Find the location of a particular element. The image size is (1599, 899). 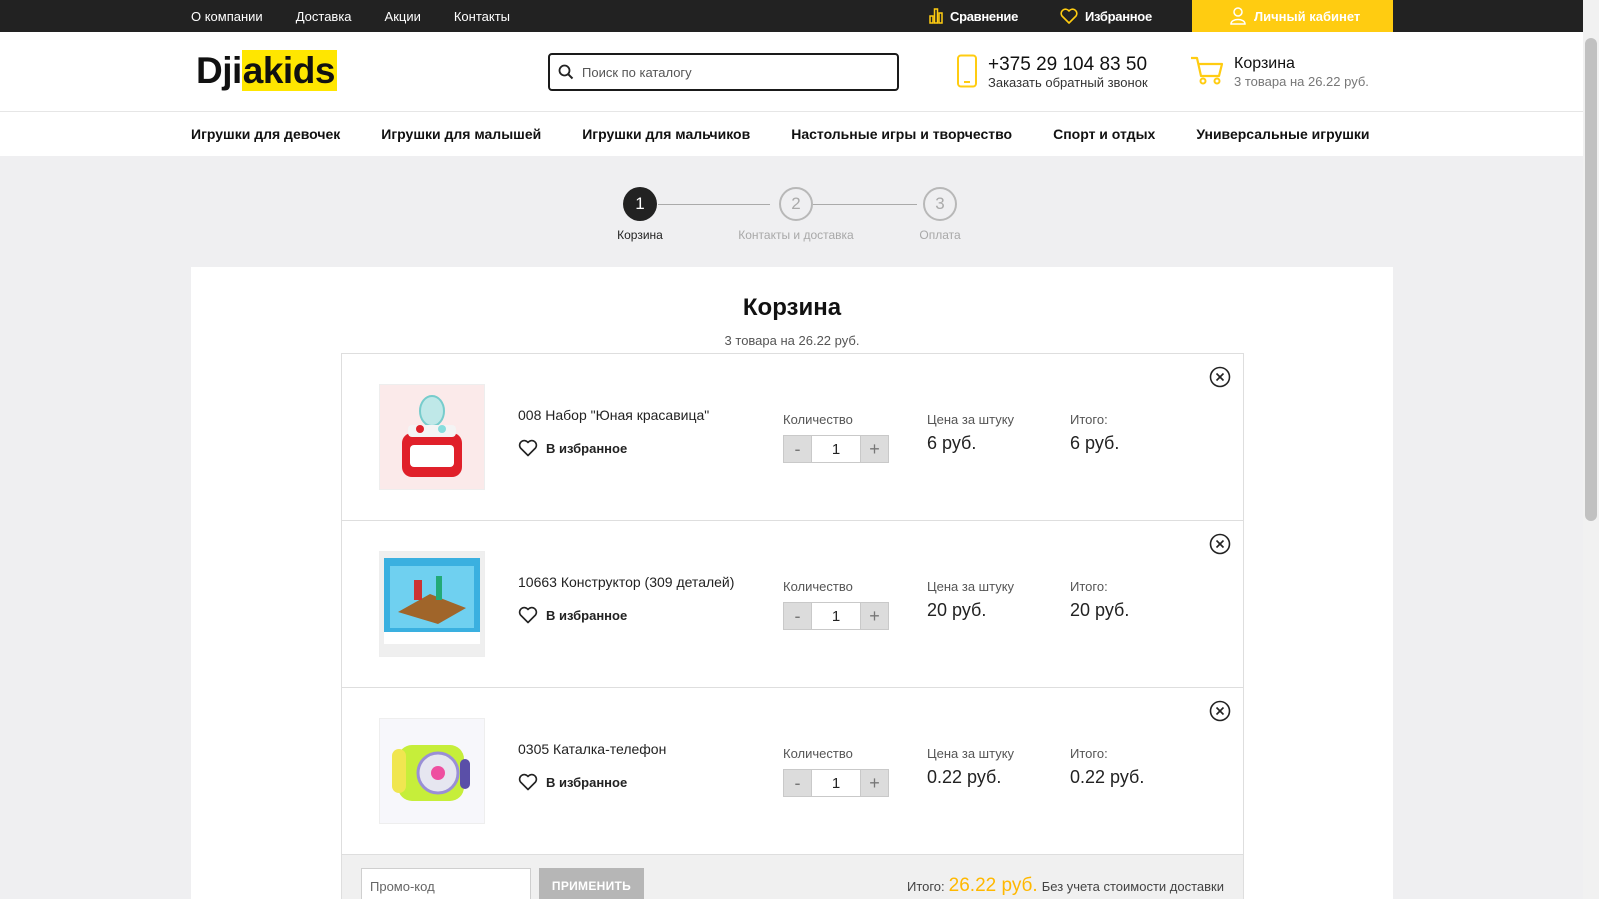

product-name: 008 Набор "Юная красавица" is located at coordinates (613, 415).